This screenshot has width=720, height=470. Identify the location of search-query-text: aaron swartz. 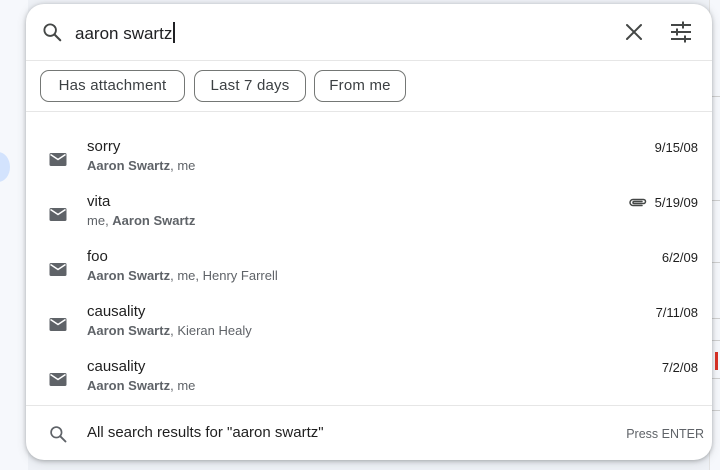
(124, 33).